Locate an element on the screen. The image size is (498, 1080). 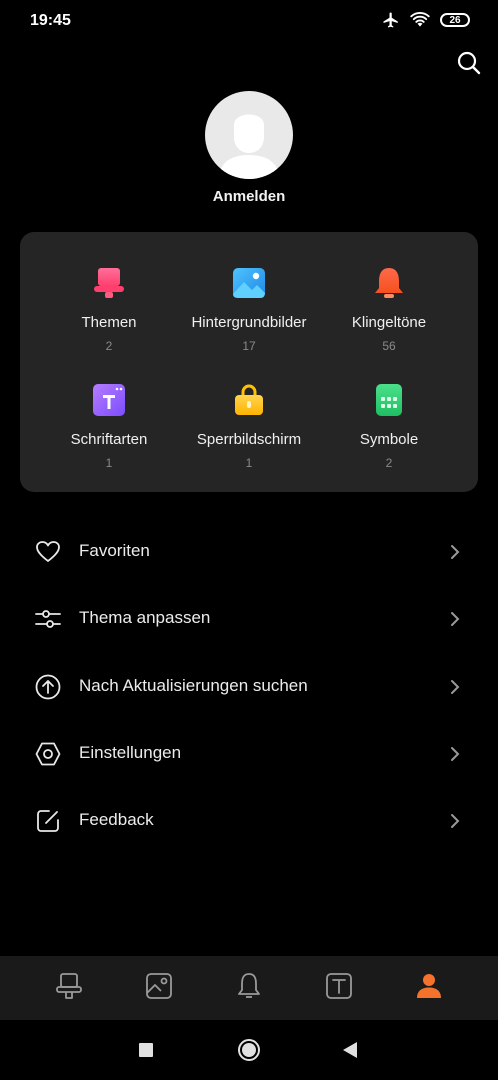
wifi-icon is located at coordinates (420, 19).